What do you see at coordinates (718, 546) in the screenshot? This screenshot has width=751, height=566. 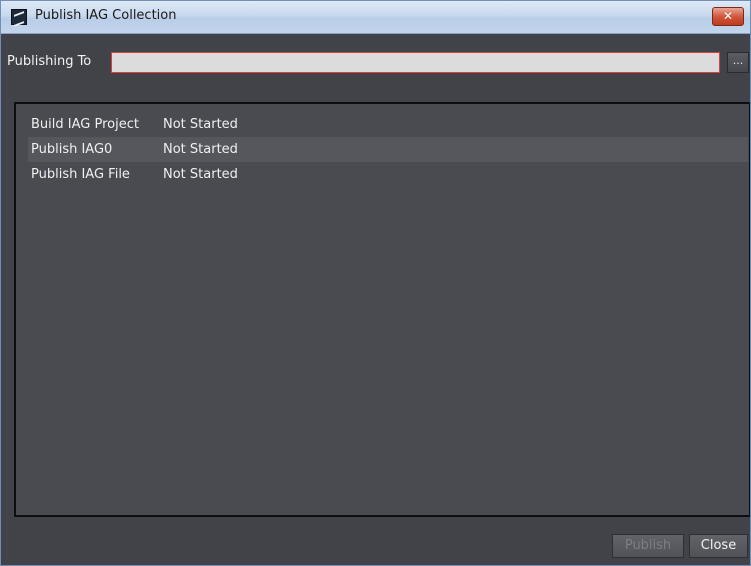 I see `close-button: Close` at bounding box center [718, 546].